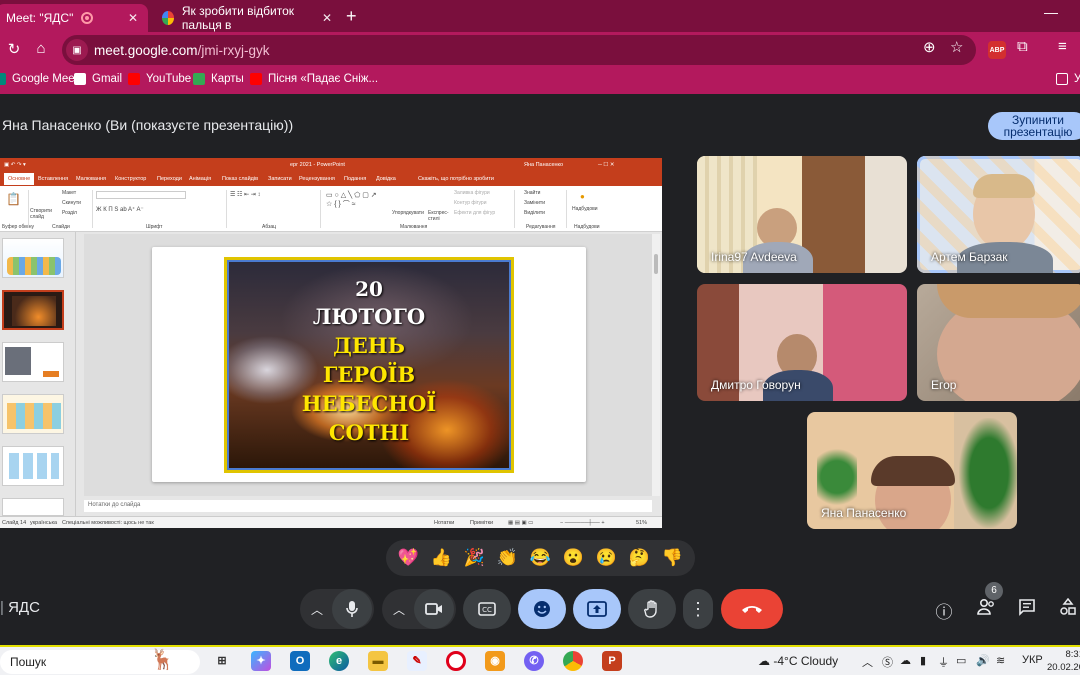  What do you see at coordinates (534, 661) in the screenshot?
I see `viber-icon: ✆` at bounding box center [534, 661].